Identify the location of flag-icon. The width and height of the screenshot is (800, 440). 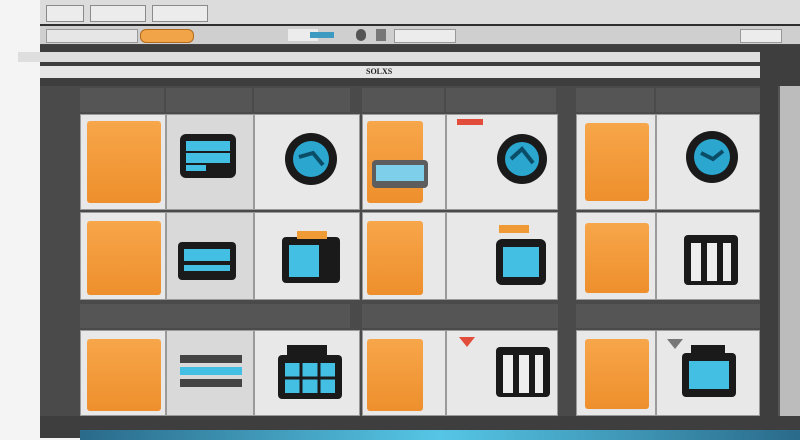
(470, 122).